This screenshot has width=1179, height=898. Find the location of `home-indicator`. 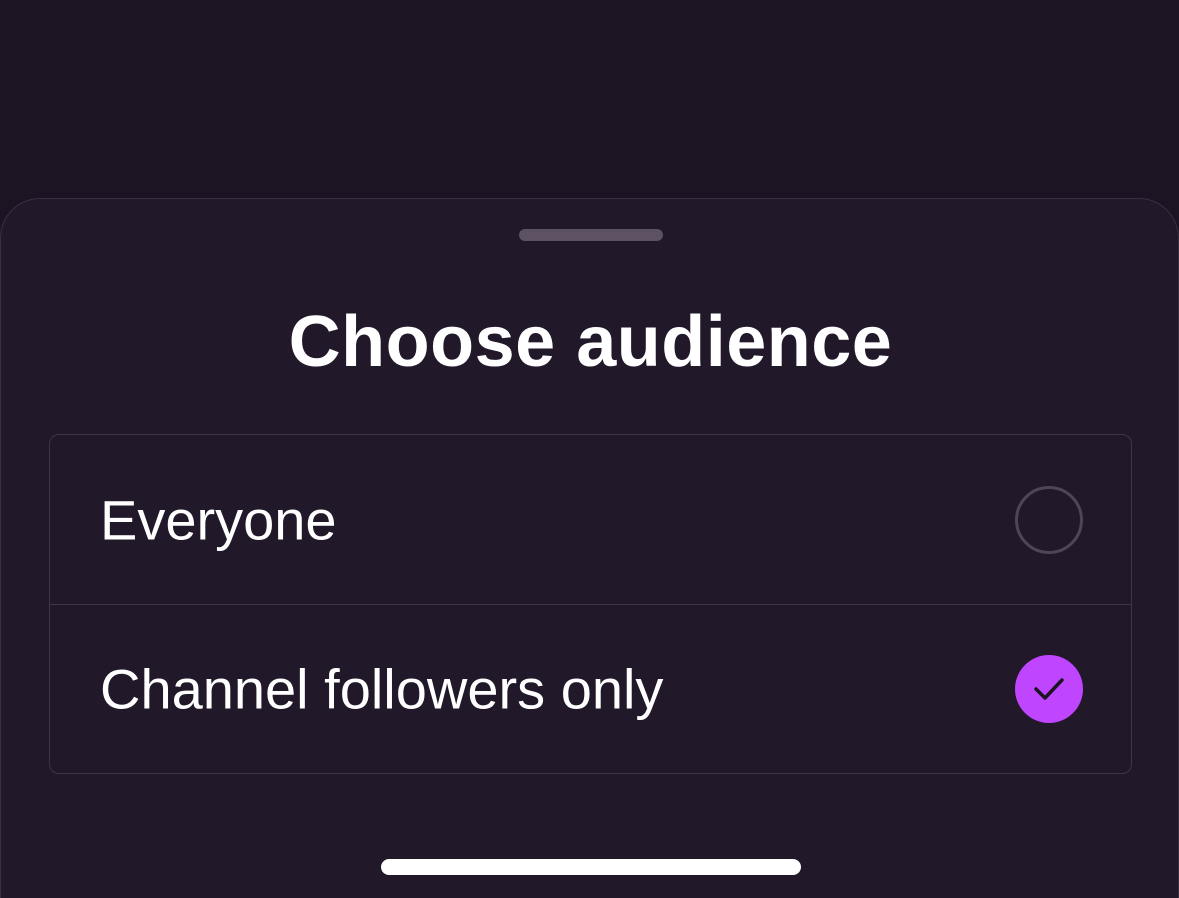

home-indicator is located at coordinates (591, 867).